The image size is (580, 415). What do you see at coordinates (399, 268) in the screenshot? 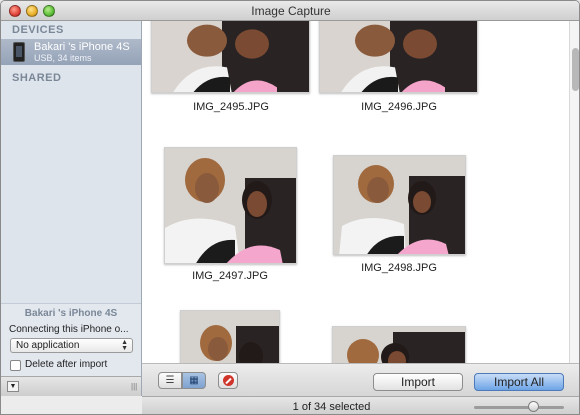
I see `photo-filename: IMG_2498.JPG` at bounding box center [399, 268].